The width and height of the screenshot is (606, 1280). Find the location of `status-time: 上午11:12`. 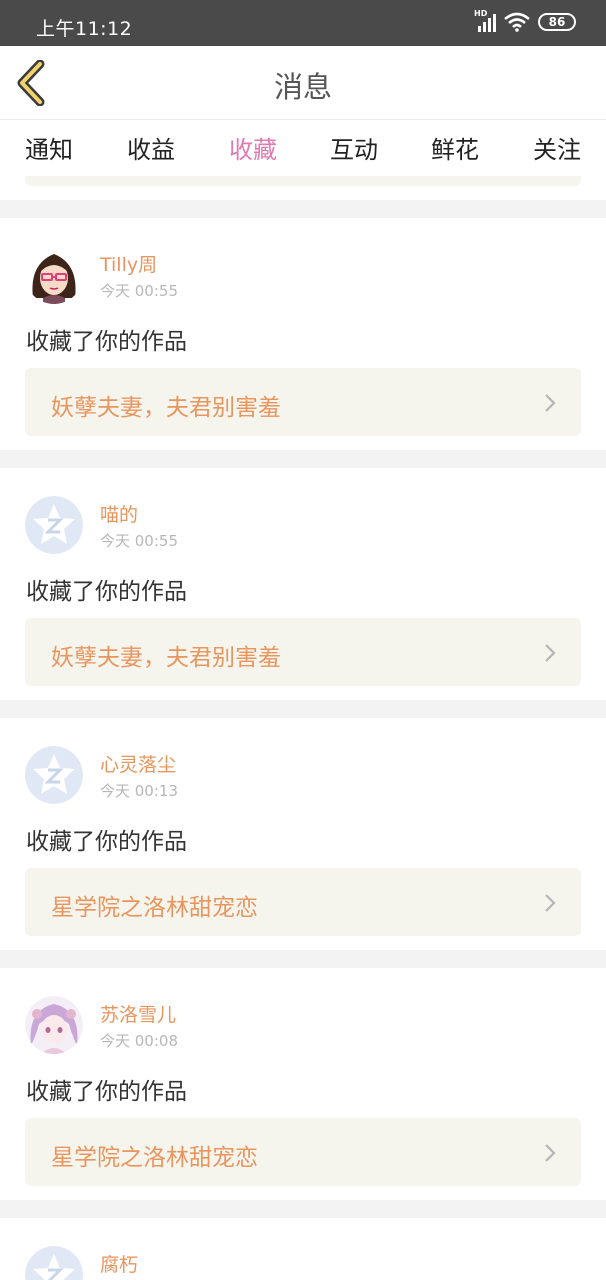

status-time: 上午11:12 is located at coordinates (84, 29).